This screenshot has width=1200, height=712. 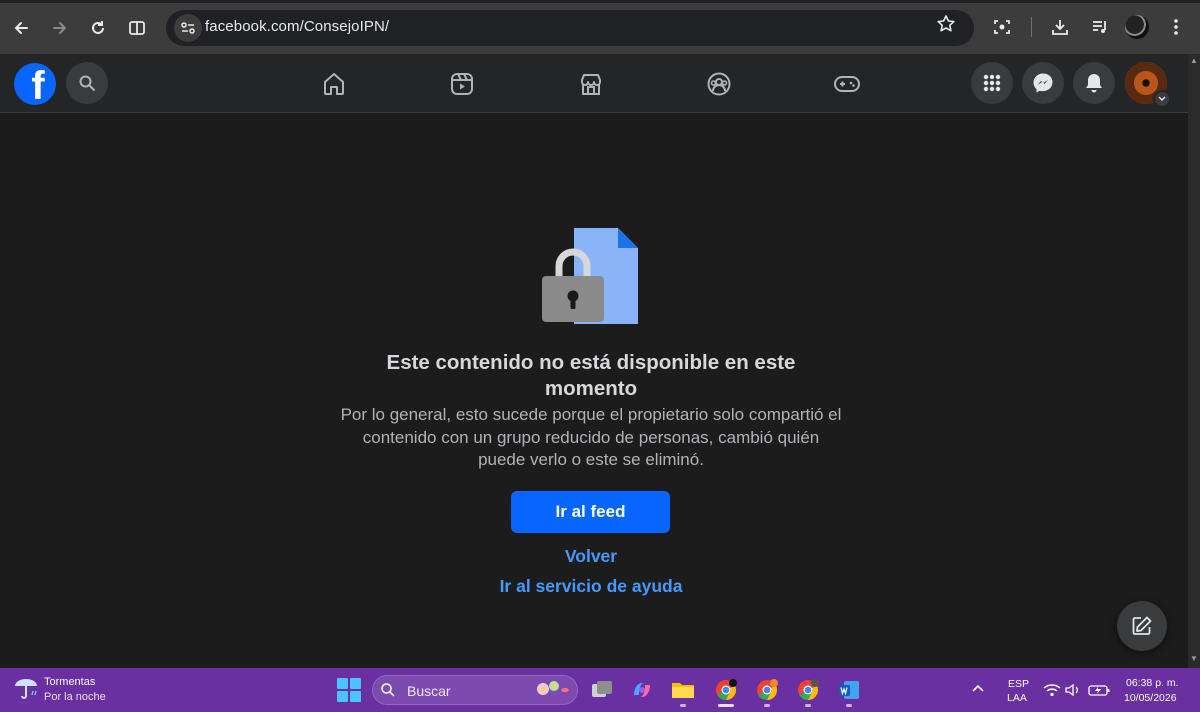 I want to click on scroll-up-arrow-icon: ▲, so click(x=1194, y=60).